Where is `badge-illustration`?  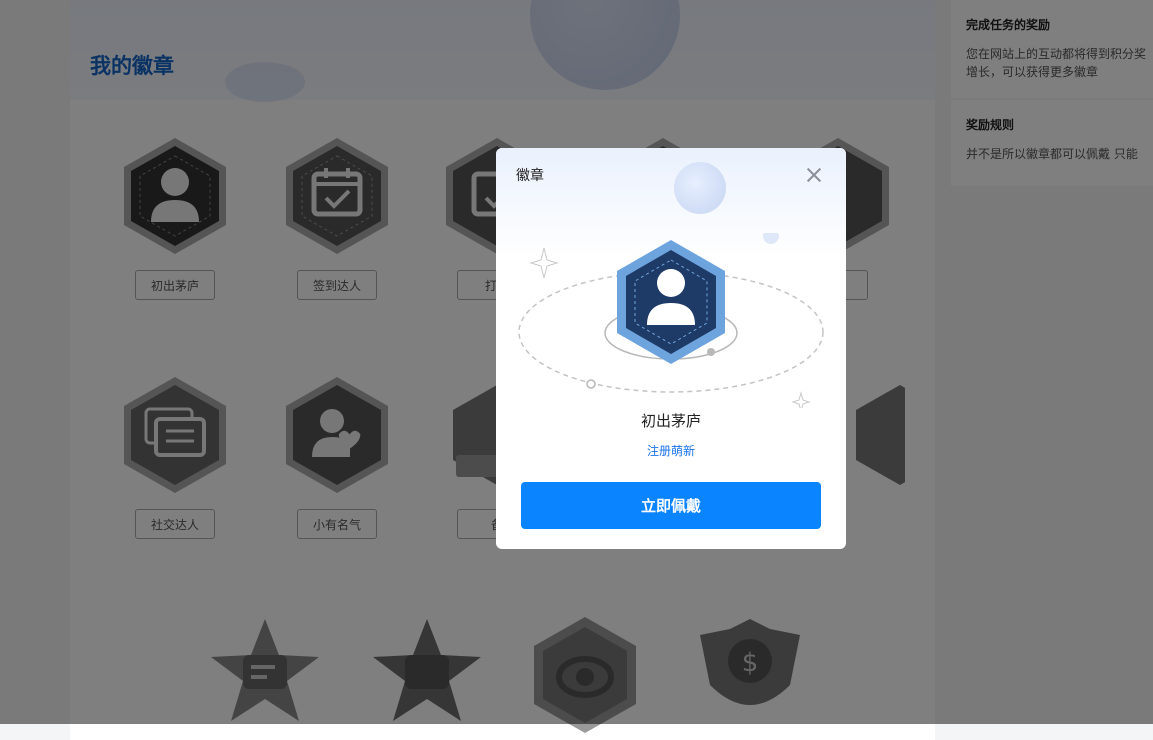 badge-illustration is located at coordinates (671, 320).